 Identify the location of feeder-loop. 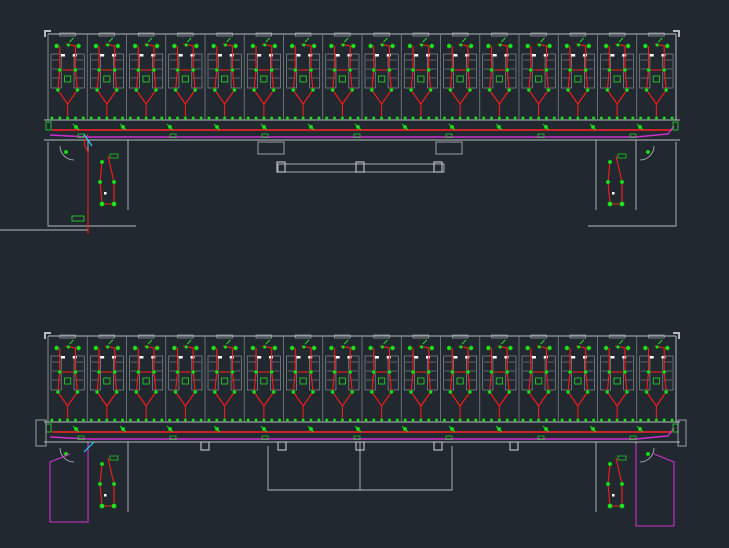
(655, 485).